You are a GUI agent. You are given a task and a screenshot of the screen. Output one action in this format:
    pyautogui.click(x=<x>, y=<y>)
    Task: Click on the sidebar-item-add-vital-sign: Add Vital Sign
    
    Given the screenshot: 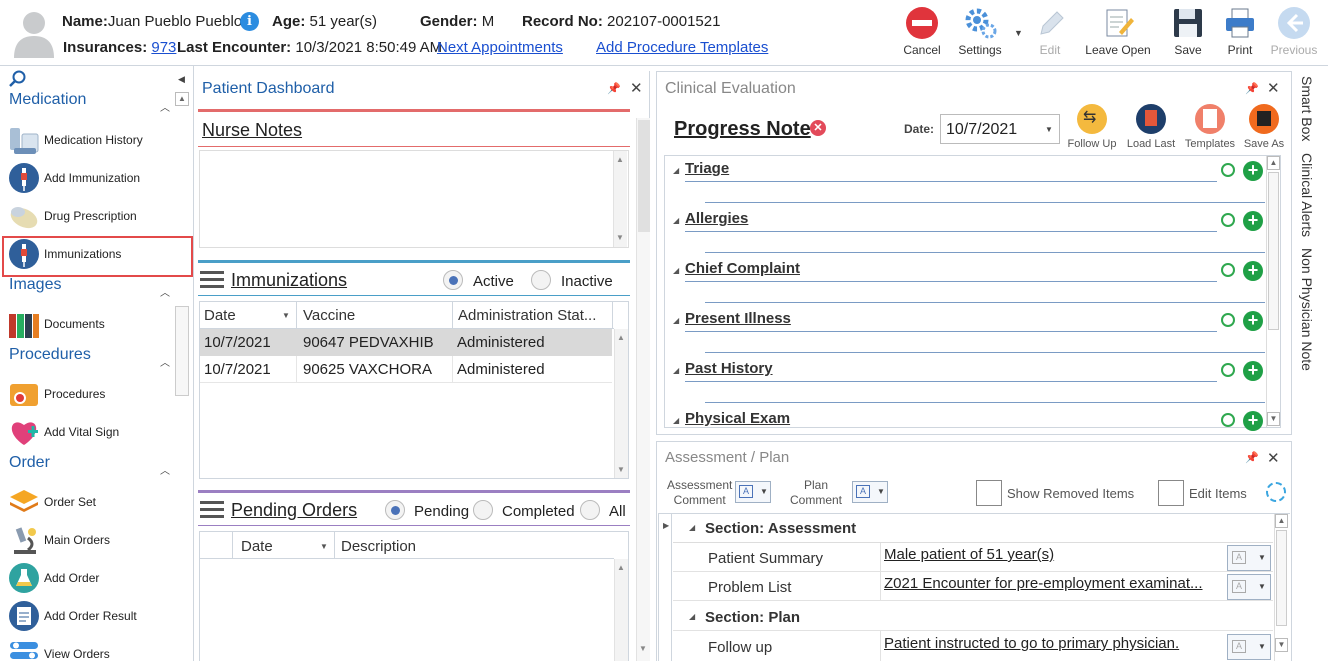 What is the action you would take?
    pyautogui.click(x=98, y=433)
    